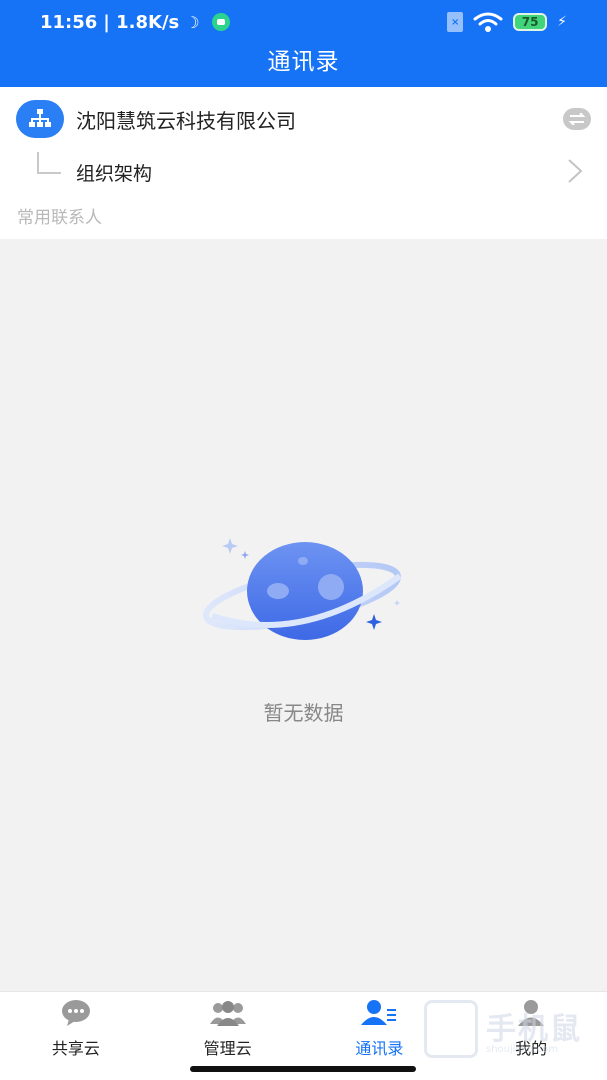  What do you see at coordinates (220, 22) in the screenshot?
I see `notification-app-icon` at bounding box center [220, 22].